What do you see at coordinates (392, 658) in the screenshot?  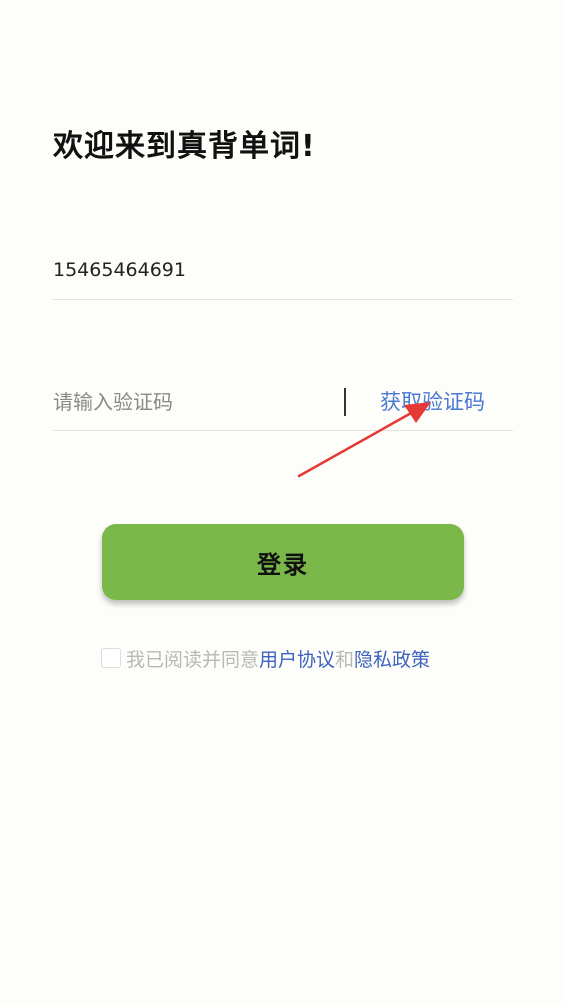 I see `privacy-policy-link: 隐私政策` at bounding box center [392, 658].